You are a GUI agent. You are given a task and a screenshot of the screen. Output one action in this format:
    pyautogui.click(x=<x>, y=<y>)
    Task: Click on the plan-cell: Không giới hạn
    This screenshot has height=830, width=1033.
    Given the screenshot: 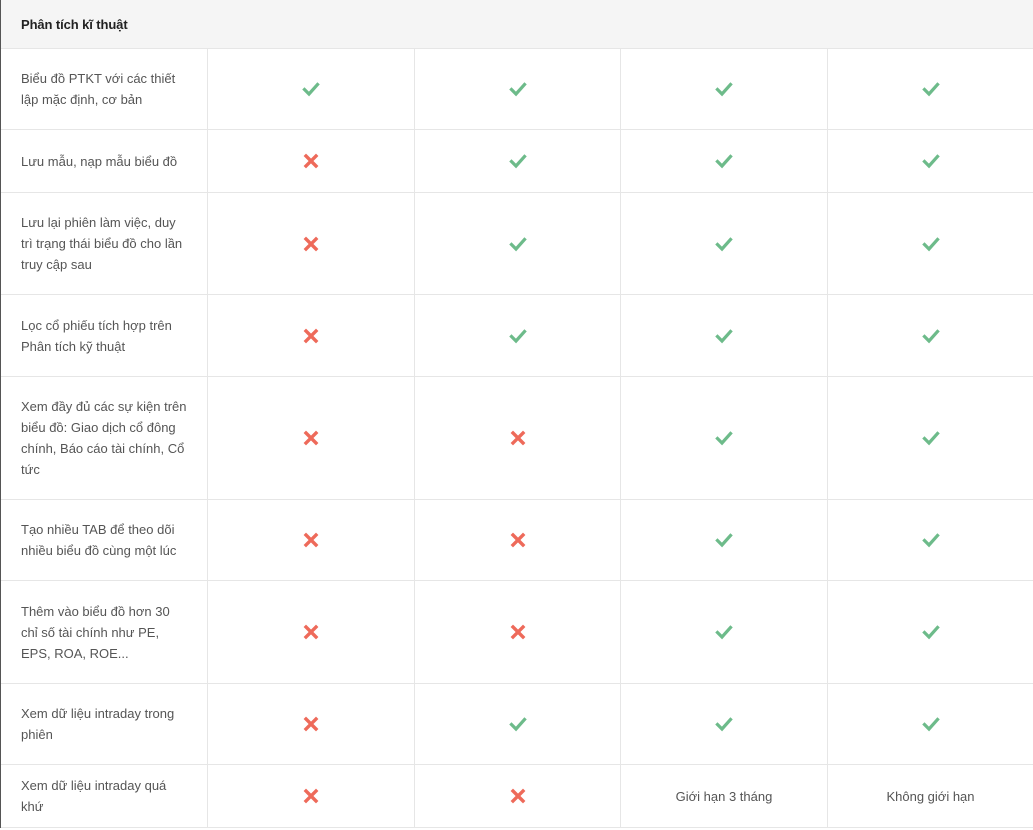 What is the action you would take?
    pyautogui.click(x=930, y=796)
    